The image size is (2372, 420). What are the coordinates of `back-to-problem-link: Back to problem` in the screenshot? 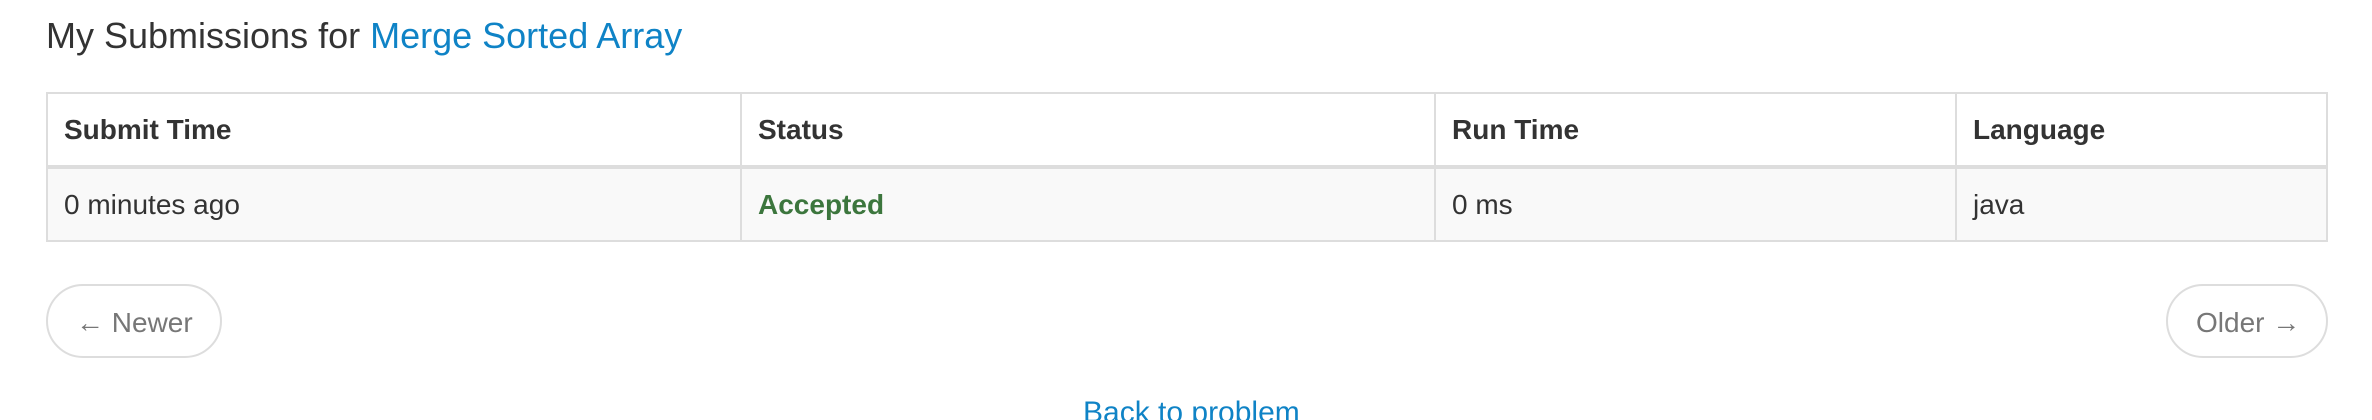 It's located at (1191, 408).